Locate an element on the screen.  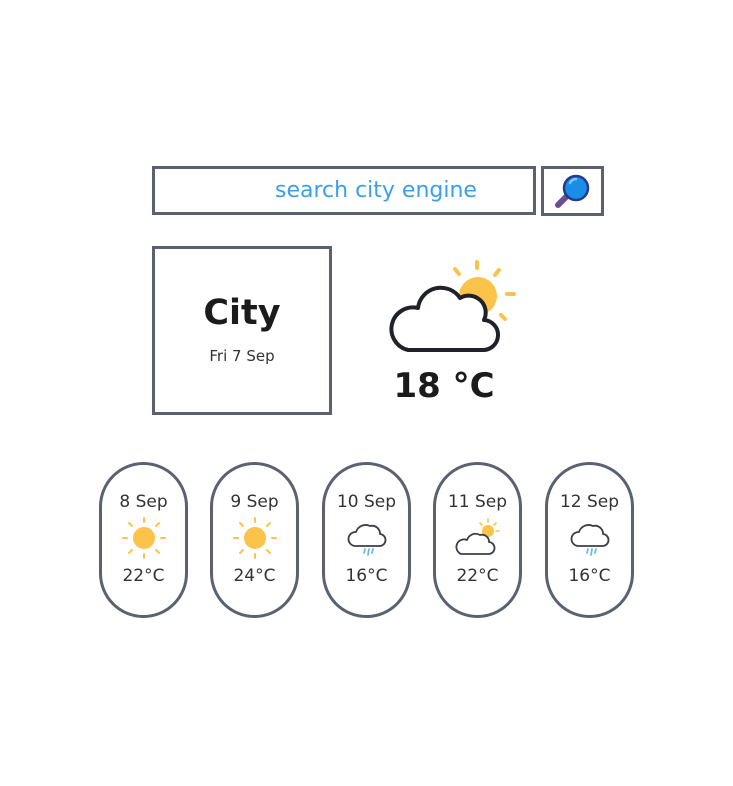
forecast-date: 12 Sep is located at coordinates (589, 502).